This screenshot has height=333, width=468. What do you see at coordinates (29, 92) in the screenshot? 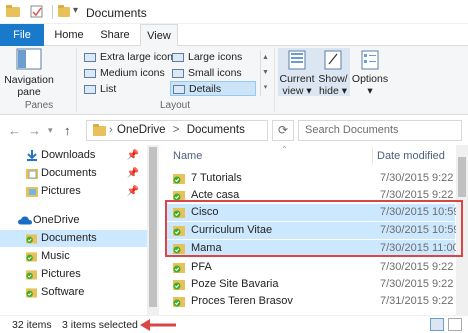
I see `navigation-pane-label-2: pane` at bounding box center [29, 92].